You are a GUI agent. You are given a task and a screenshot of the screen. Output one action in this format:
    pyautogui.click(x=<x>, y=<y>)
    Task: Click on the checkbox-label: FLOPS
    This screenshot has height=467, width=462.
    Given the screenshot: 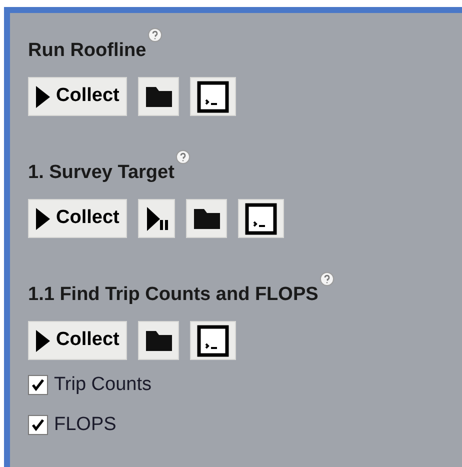 What is the action you would take?
    pyautogui.click(x=85, y=424)
    